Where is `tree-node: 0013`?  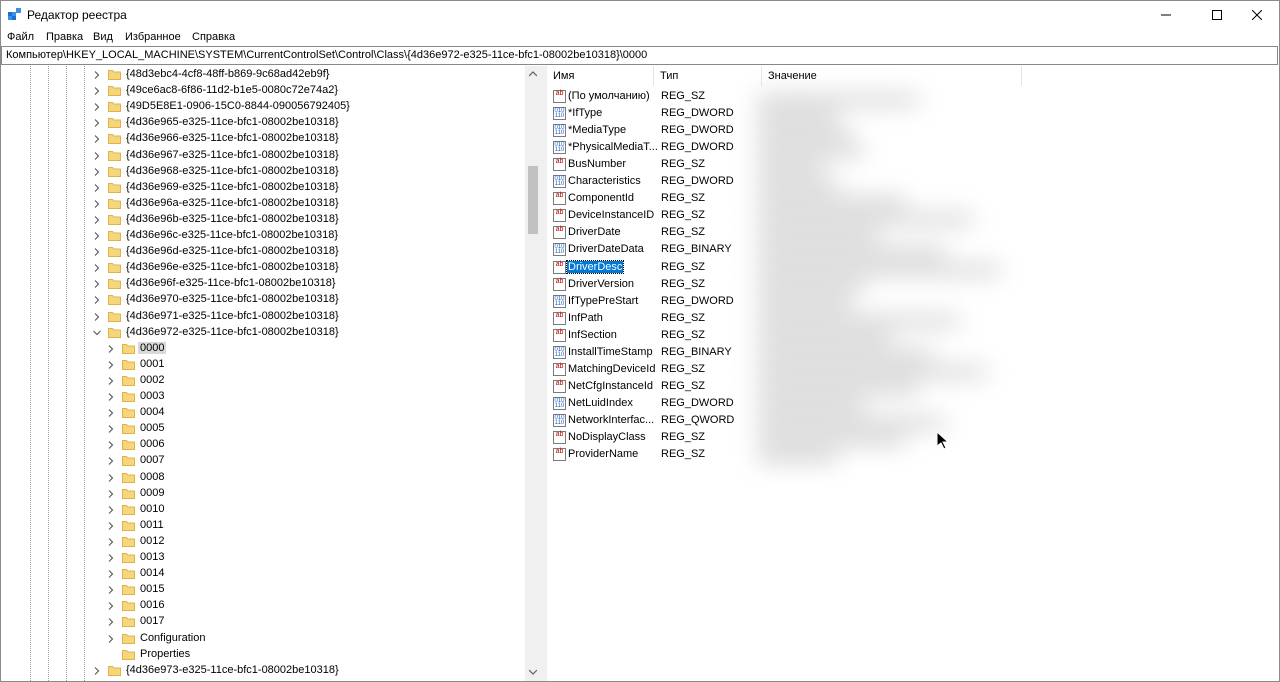
tree-node: 0013 is located at coordinates (274, 558).